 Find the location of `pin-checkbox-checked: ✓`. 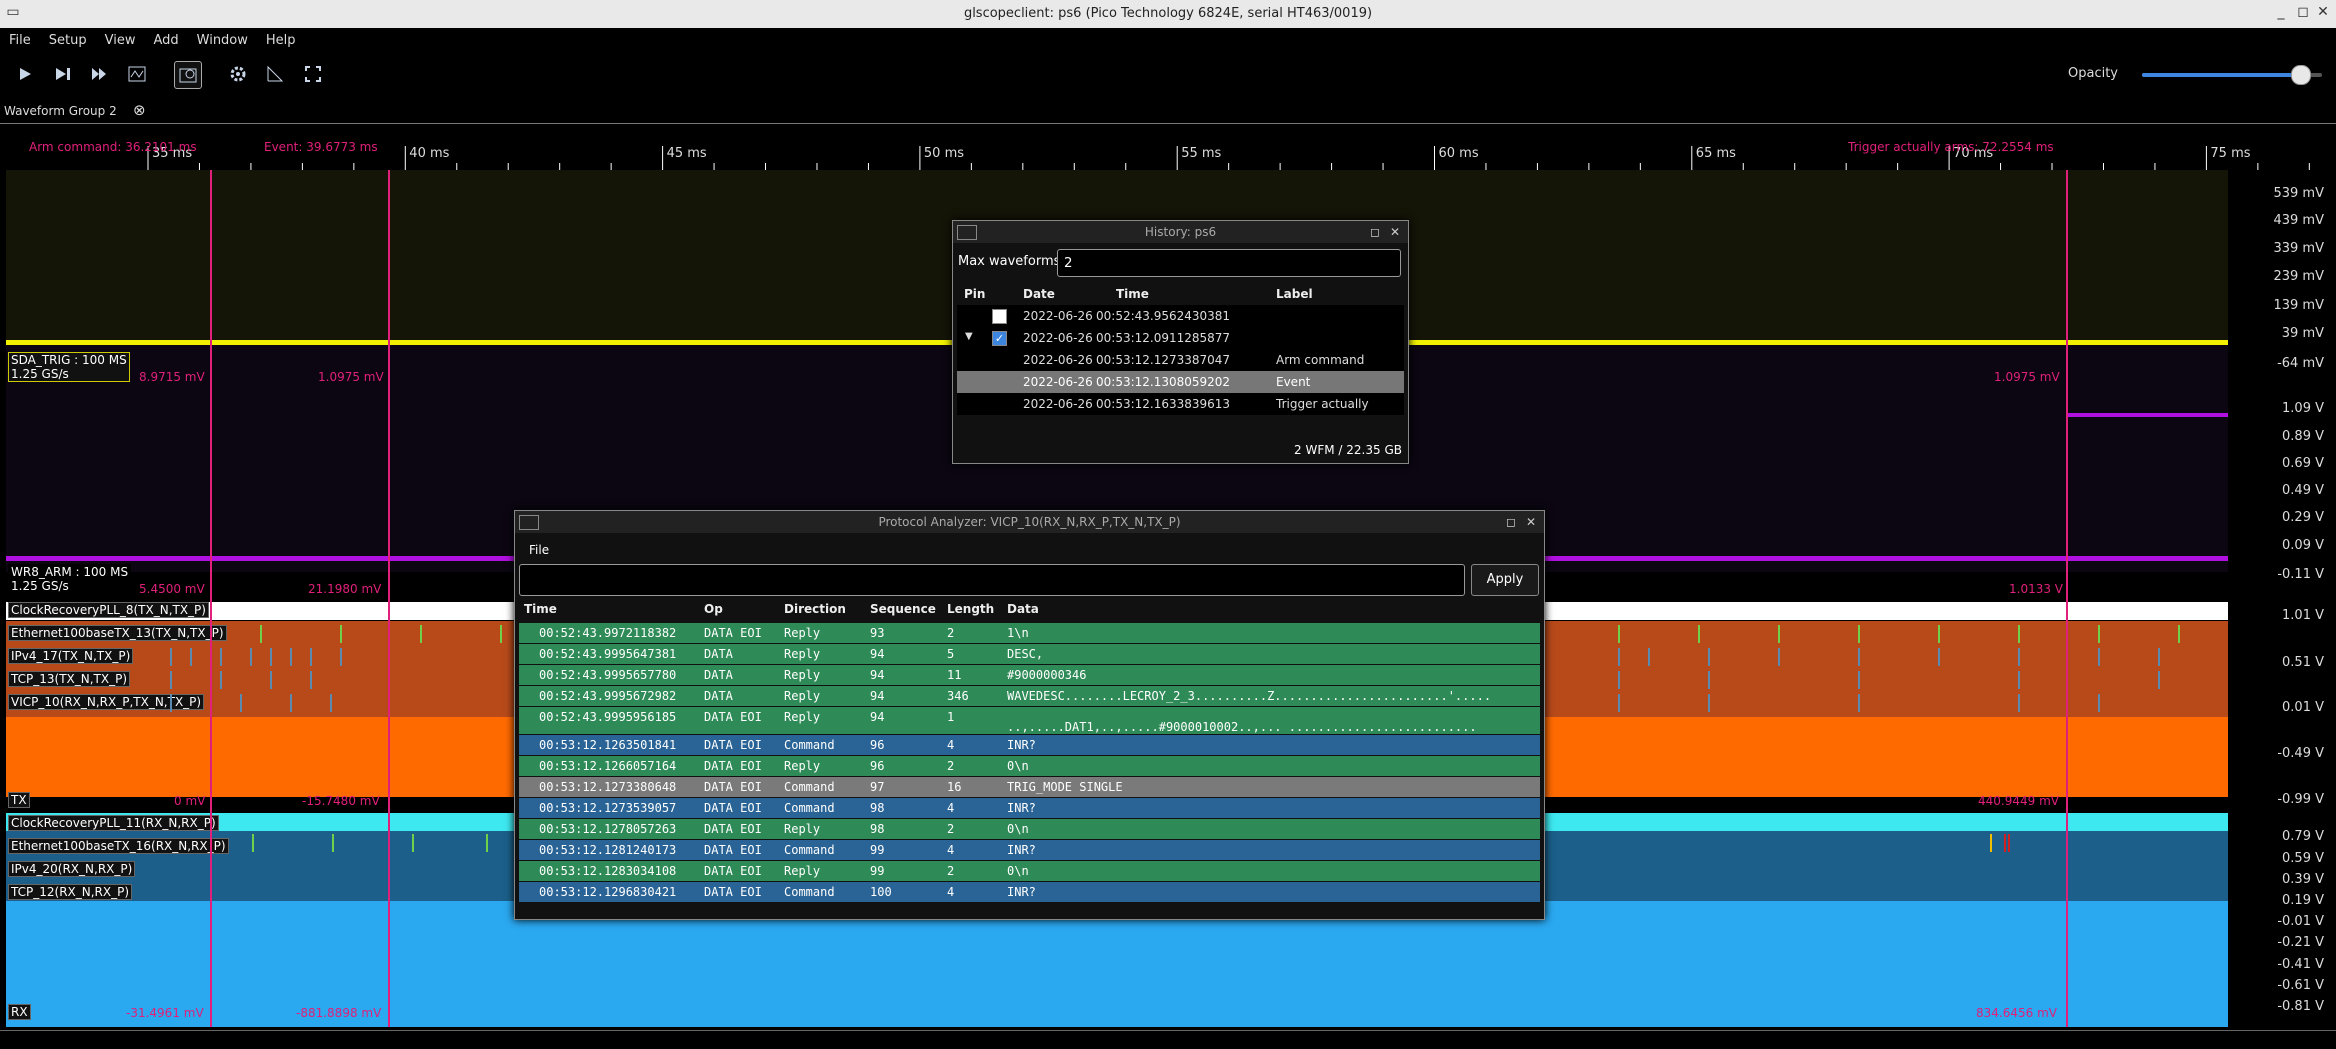

pin-checkbox-checked: ✓ is located at coordinates (999, 338).